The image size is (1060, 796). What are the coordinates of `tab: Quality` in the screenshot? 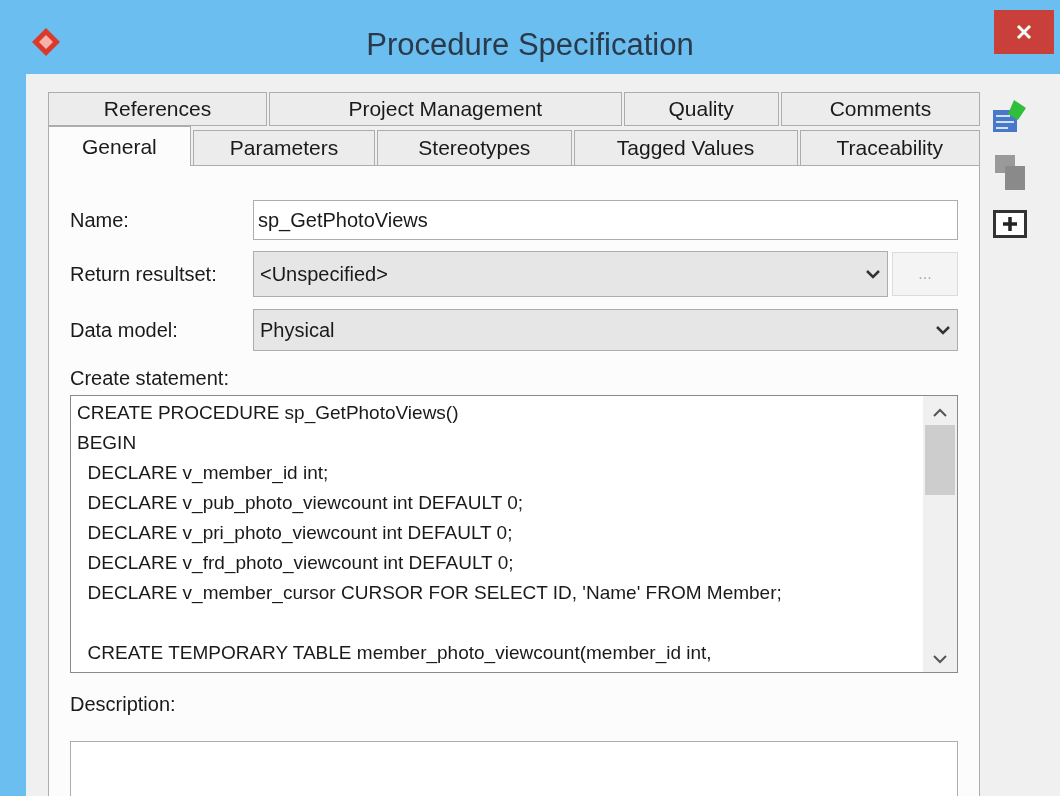 It's located at (701, 109).